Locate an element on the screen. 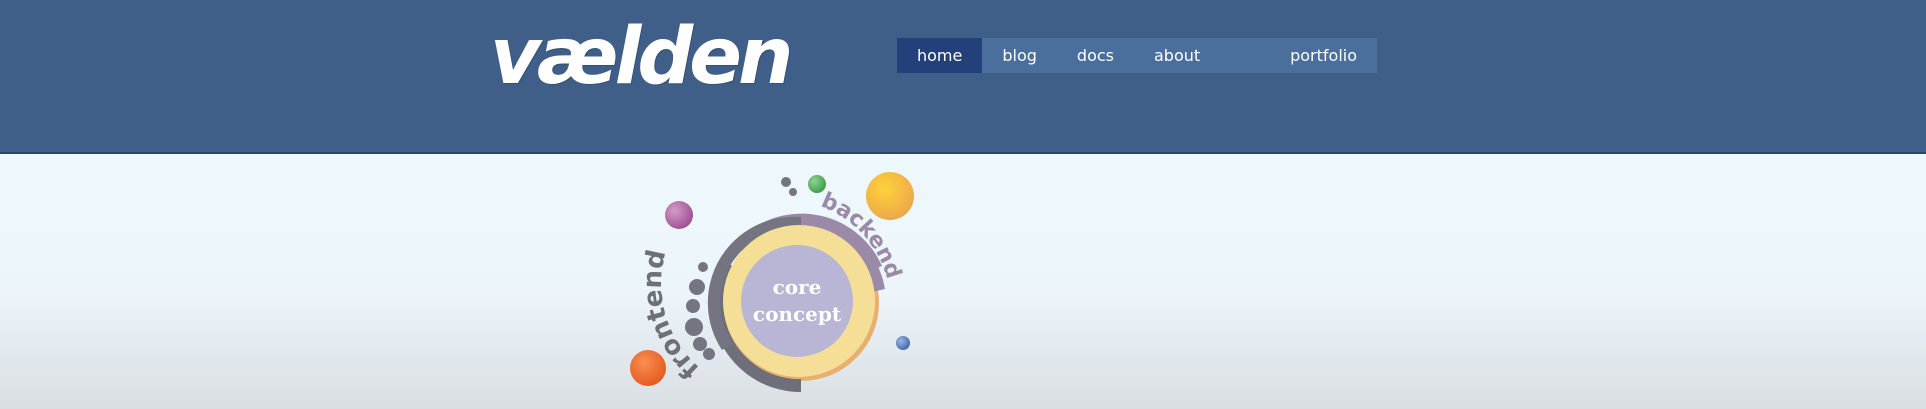 The image size is (1926, 409). bubble-magenta is located at coordinates (679, 215).